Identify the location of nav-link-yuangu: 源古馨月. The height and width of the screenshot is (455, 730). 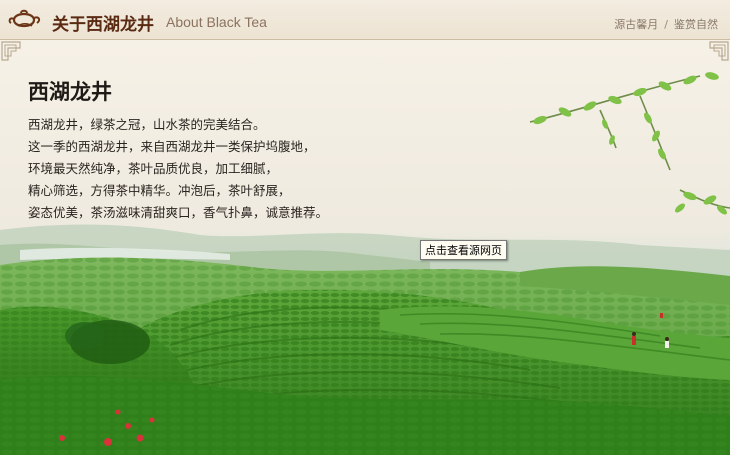
(636, 24).